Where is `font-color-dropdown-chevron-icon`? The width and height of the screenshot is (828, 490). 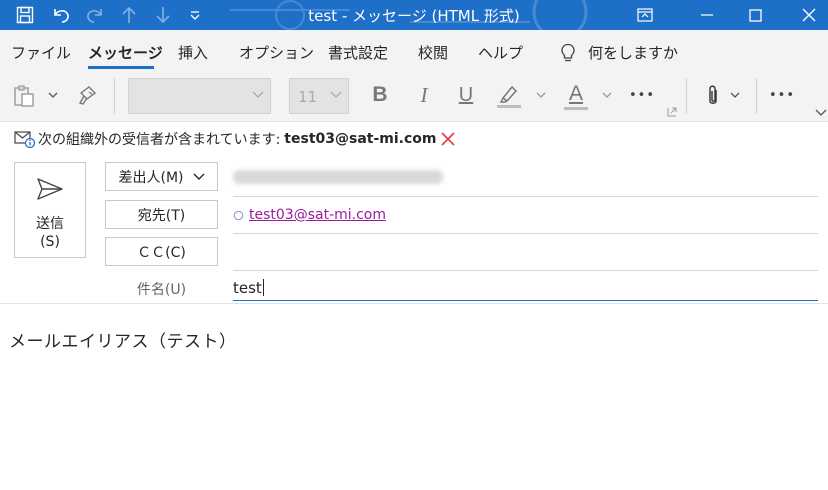 font-color-dropdown-chevron-icon is located at coordinates (607, 95).